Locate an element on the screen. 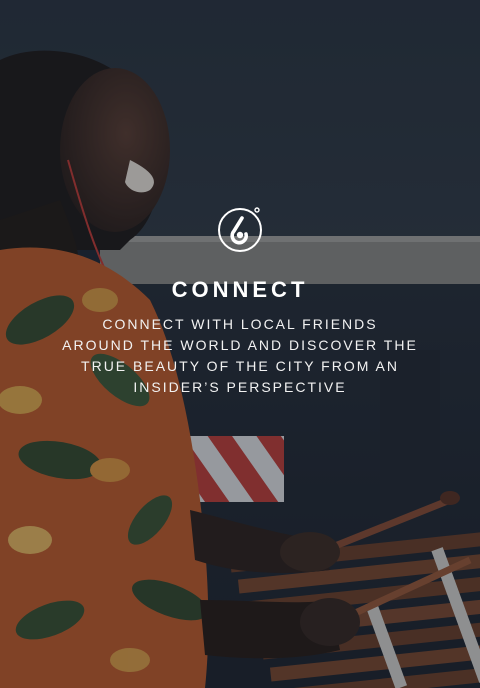 This screenshot has width=480, height=688. six-degrees-icon is located at coordinates (240, 229).